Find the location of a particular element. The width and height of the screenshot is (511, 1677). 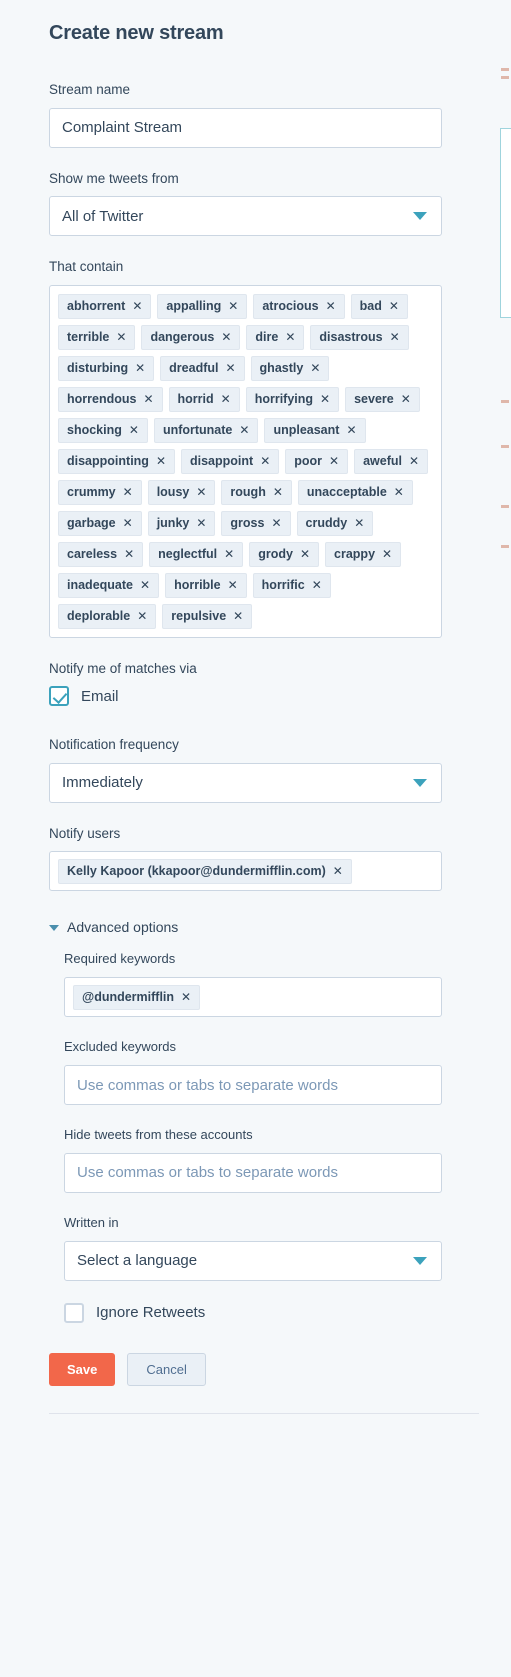

keyword-chip: inadequate ✕ is located at coordinates (109, 585).